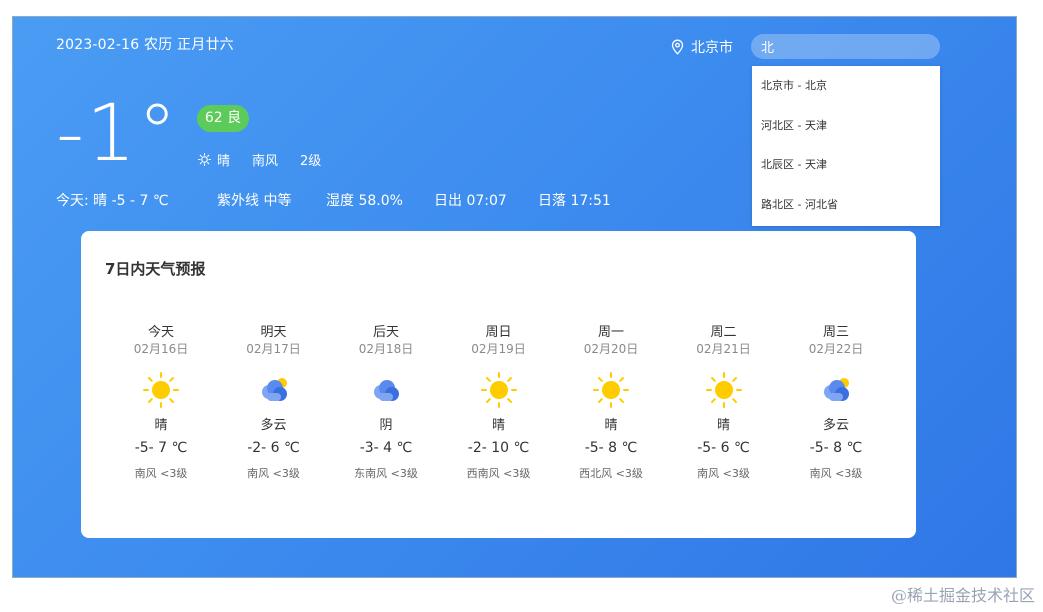 This screenshot has height=612, width=1043. What do you see at coordinates (273, 349) in the screenshot?
I see `forecast-date: 02月17日` at bounding box center [273, 349].